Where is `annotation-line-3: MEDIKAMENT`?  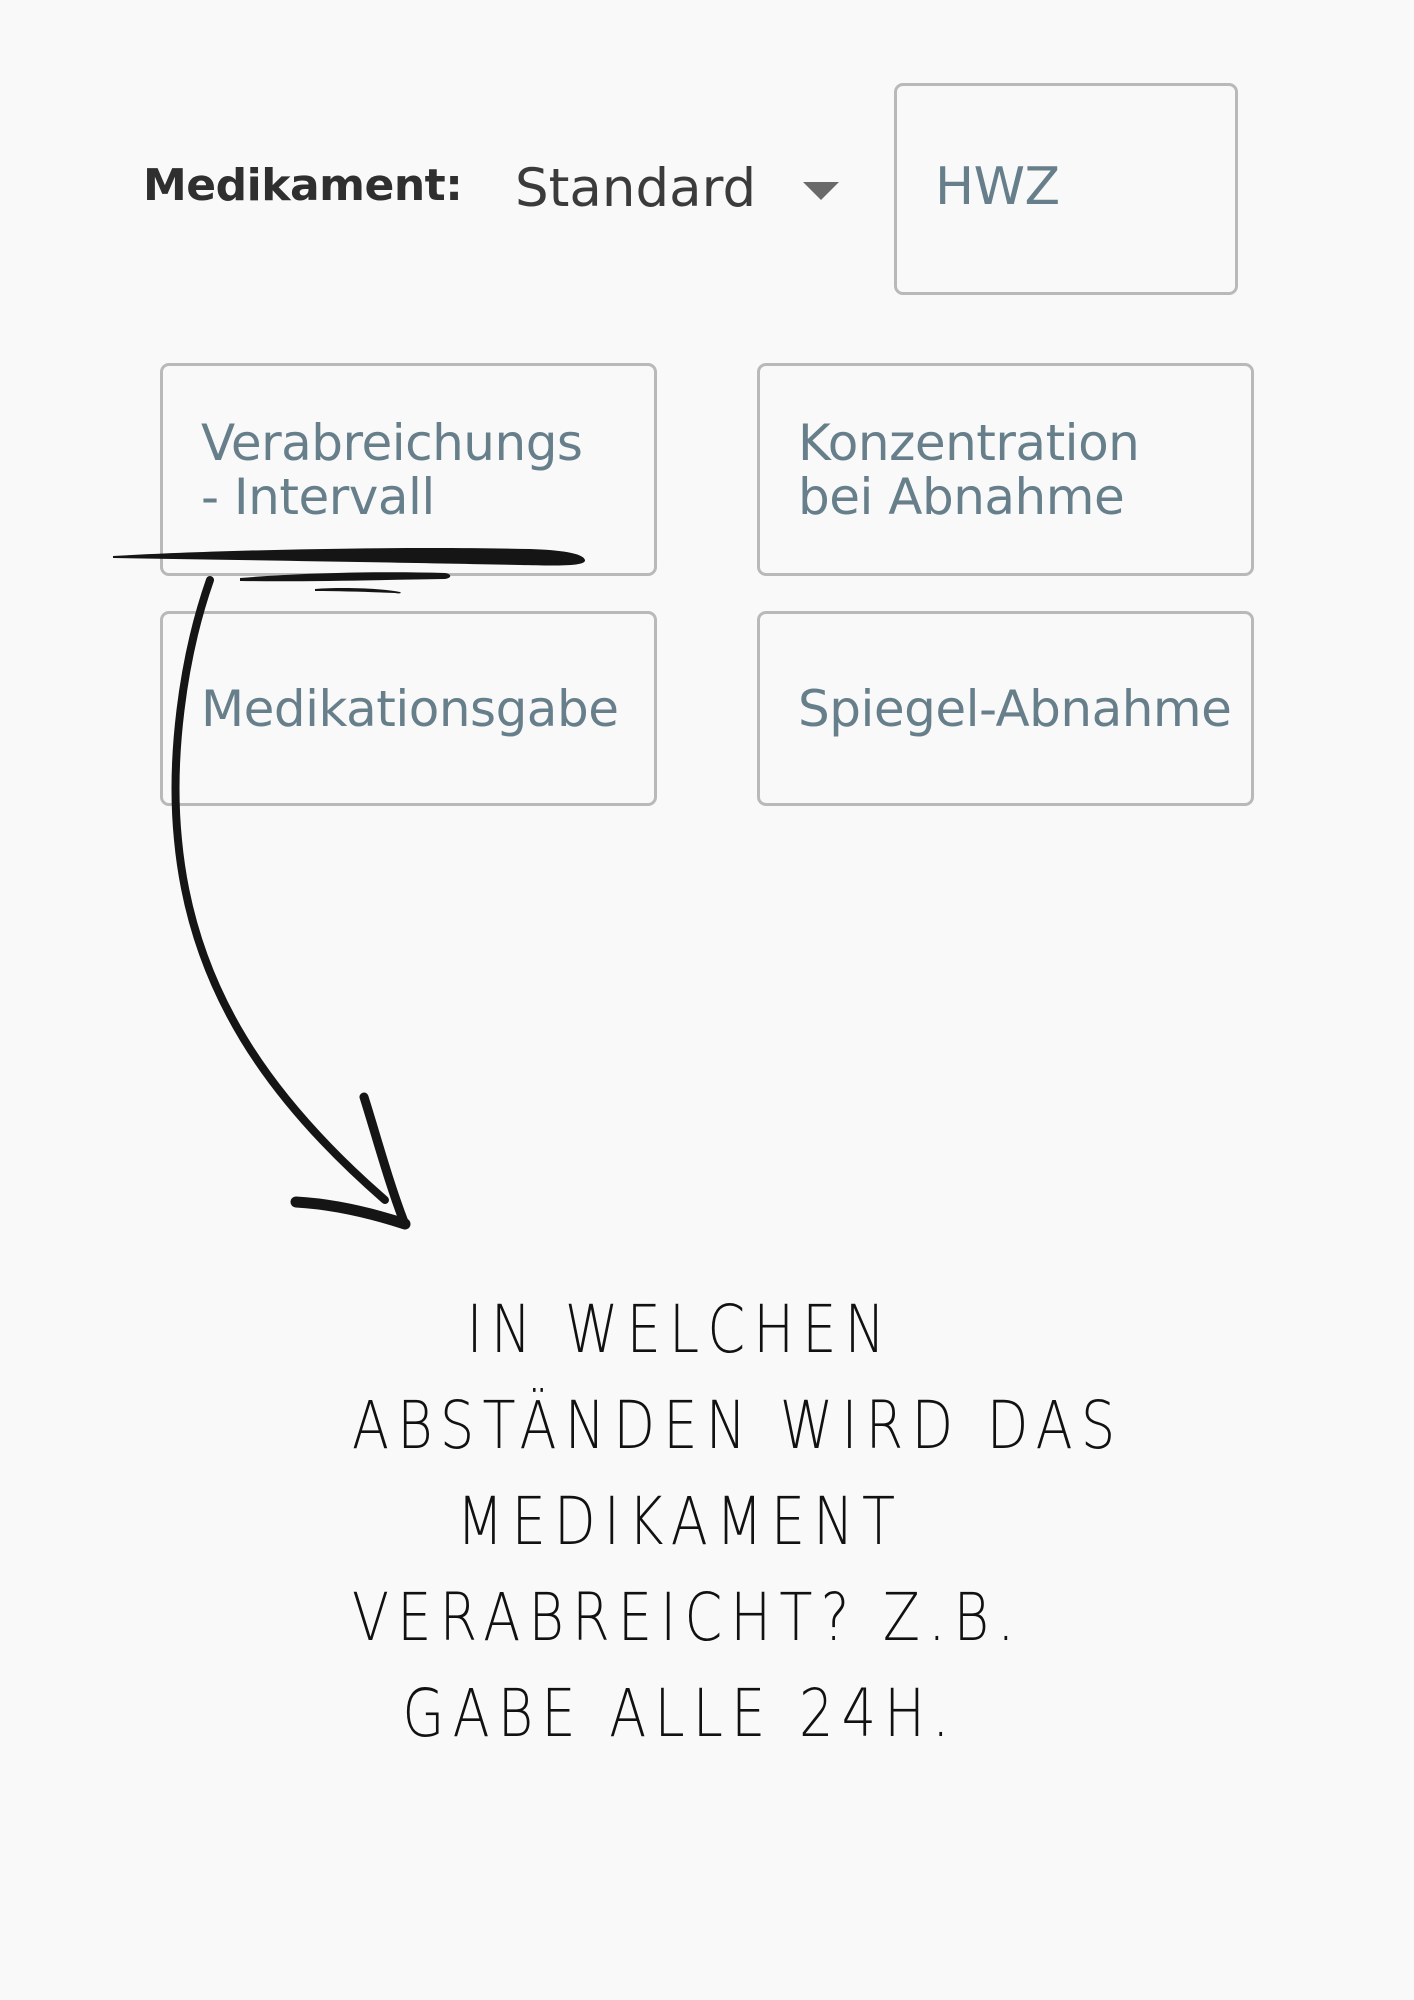
annotation-line-3: MEDIKAMENT is located at coordinates (680, 1521).